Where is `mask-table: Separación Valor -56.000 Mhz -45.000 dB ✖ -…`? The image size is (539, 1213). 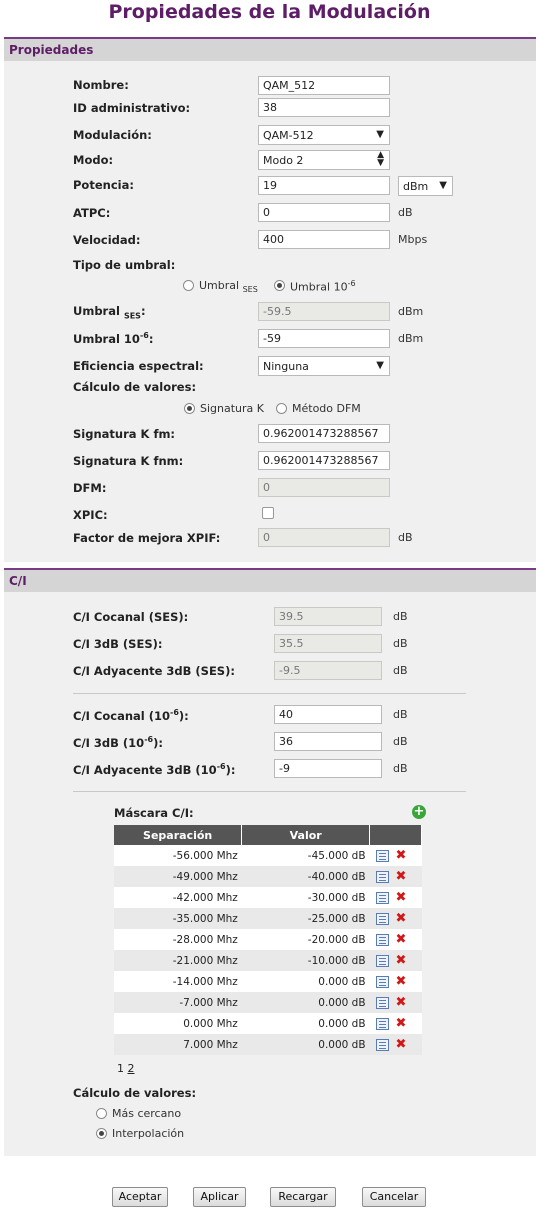
mask-table: Separación Valor -56.000 Mhz -45.000 dB ✖ -… is located at coordinates (268, 940).